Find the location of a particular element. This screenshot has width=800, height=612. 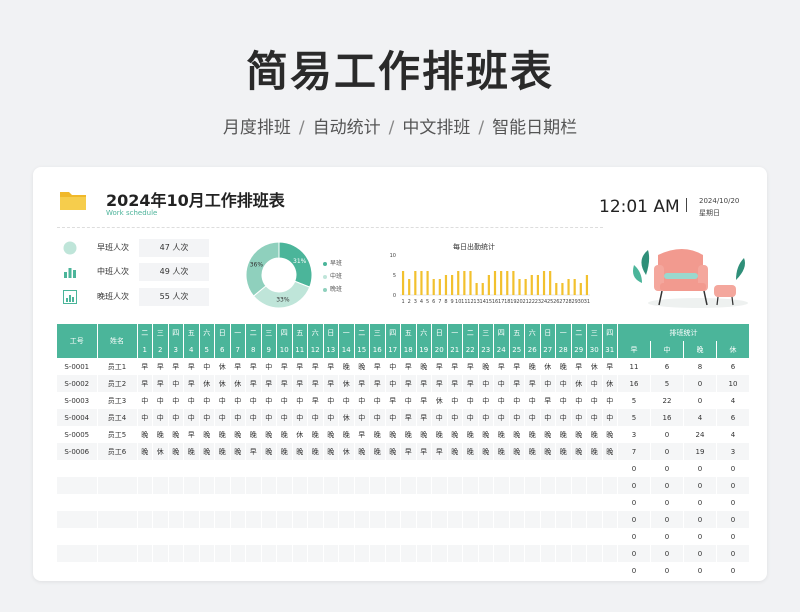

cell-id: S-0006 is located at coordinates (77, 451).